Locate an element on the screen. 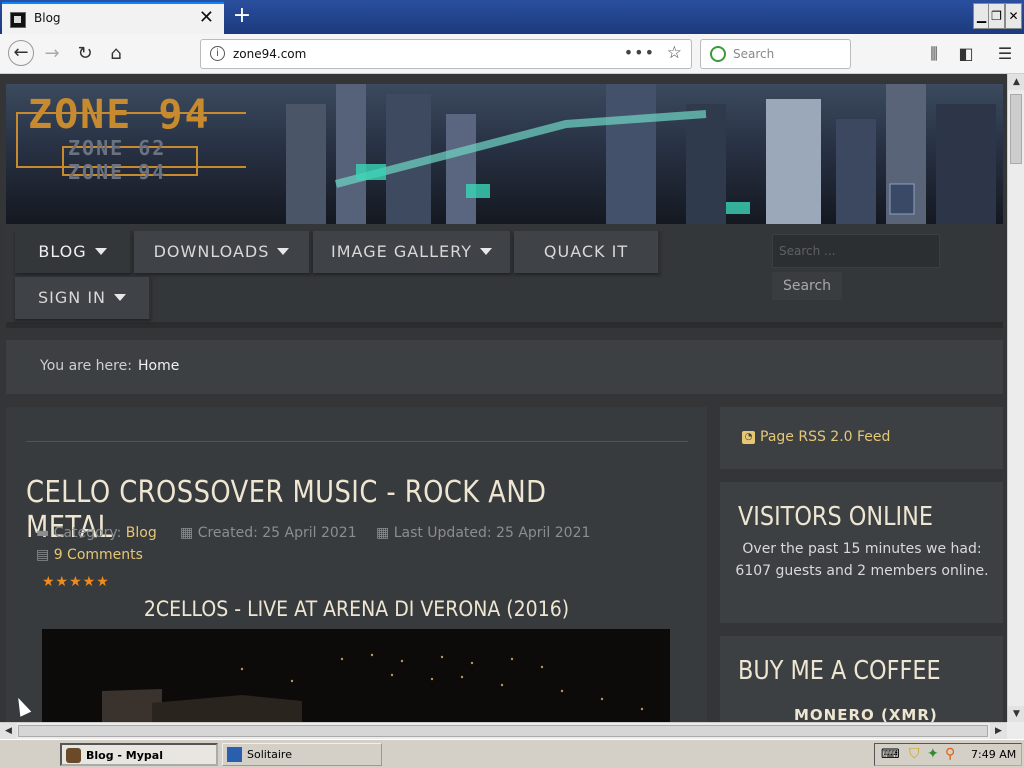 This screenshot has height=768, width=1024. video-frame-image is located at coordinates (356, 675).